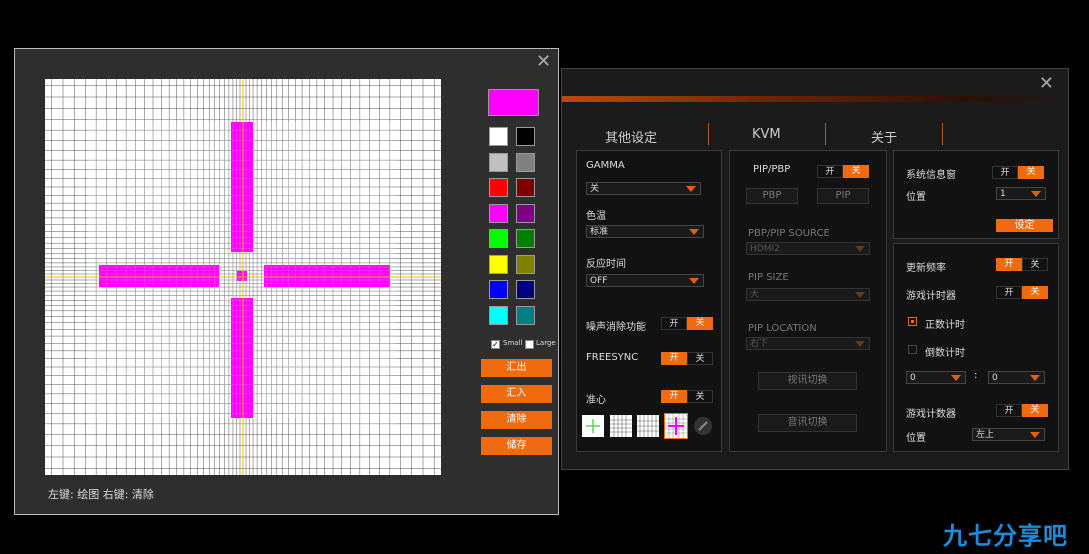 The image size is (1089, 554). I want to click on size-label: PIP SIZE, so click(768, 277).